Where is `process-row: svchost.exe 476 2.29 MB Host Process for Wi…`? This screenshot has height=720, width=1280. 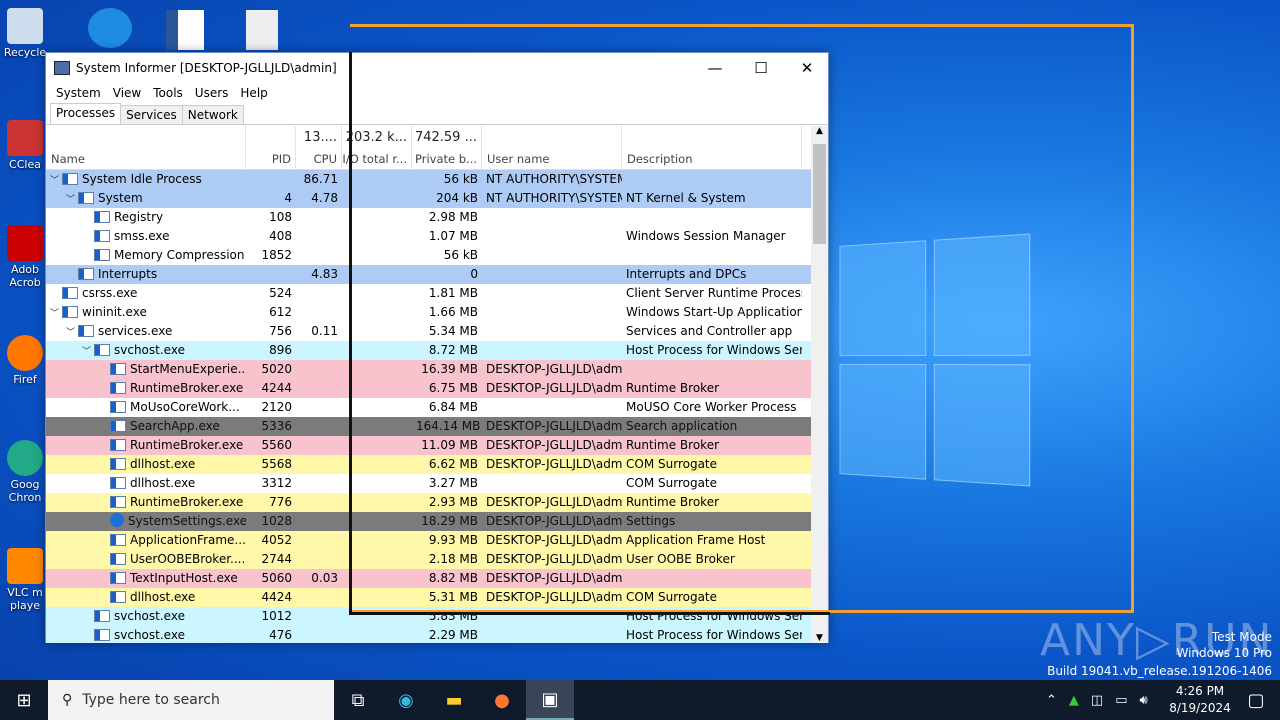
process-row: svchost.exe 476 2.29 MB Host Process for Wi… is located at coordinates (429, 634).